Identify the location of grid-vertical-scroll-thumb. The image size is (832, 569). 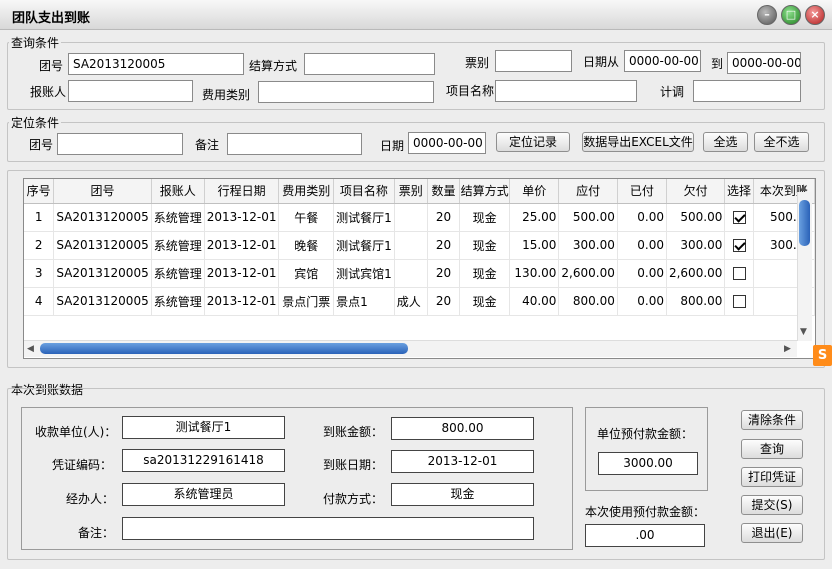
(804, 223).